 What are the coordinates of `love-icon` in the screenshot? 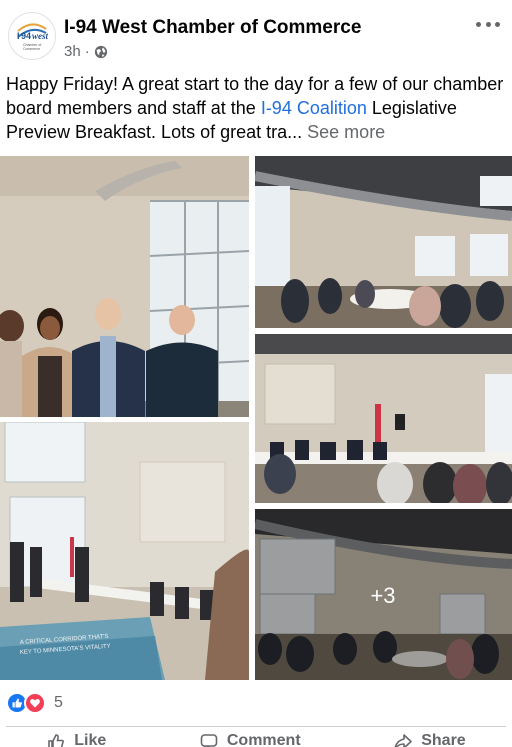 It's located at (35, 703).